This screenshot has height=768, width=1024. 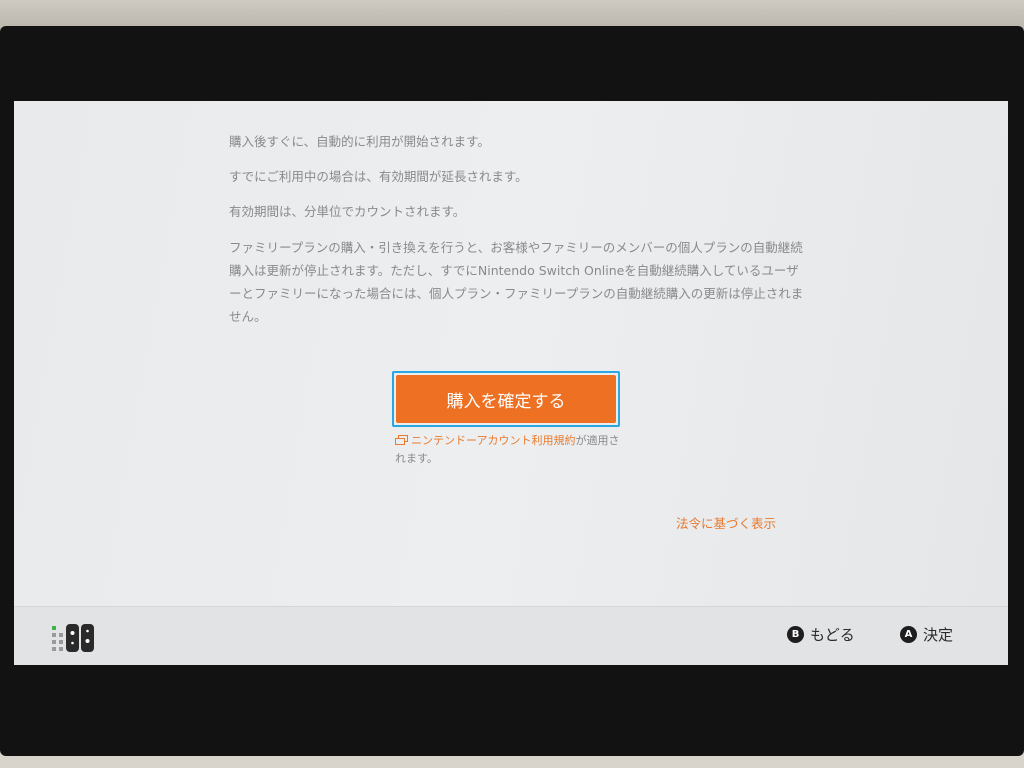 What do you see at coordinates (938, 635) in the screenshot?
I see `ok-label: 決定` at bounding box center [938, 635].